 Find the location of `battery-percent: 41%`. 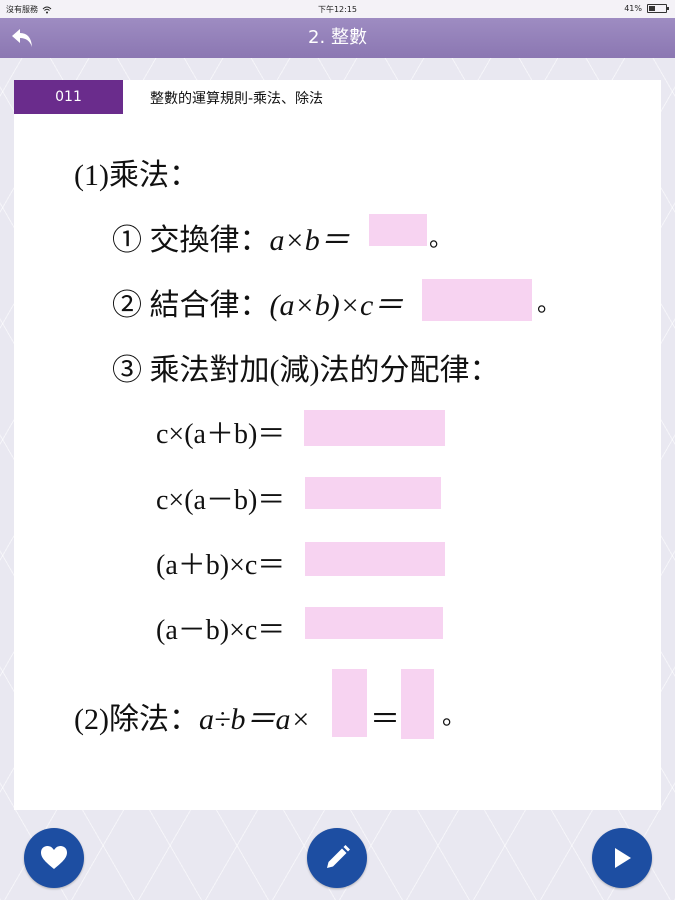

battery-percent: 41% is located at coordinates (633, 8).